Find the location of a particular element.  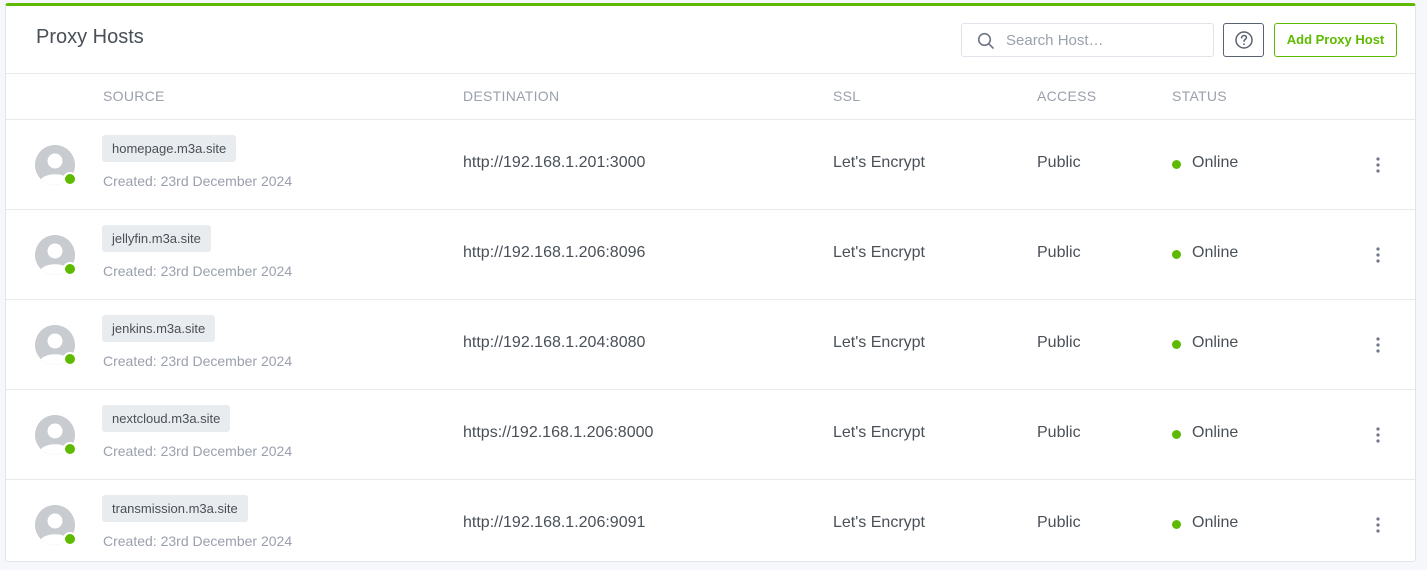

destination-cell: http://192.168.1.206:9091 is located at coordinates (554, 522).